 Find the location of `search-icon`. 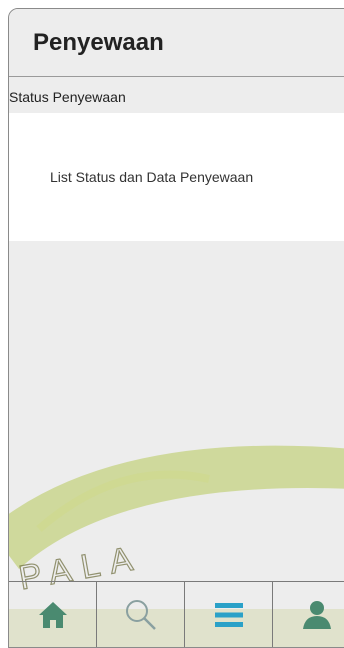

search-icon is located at coordinates (140, 614).